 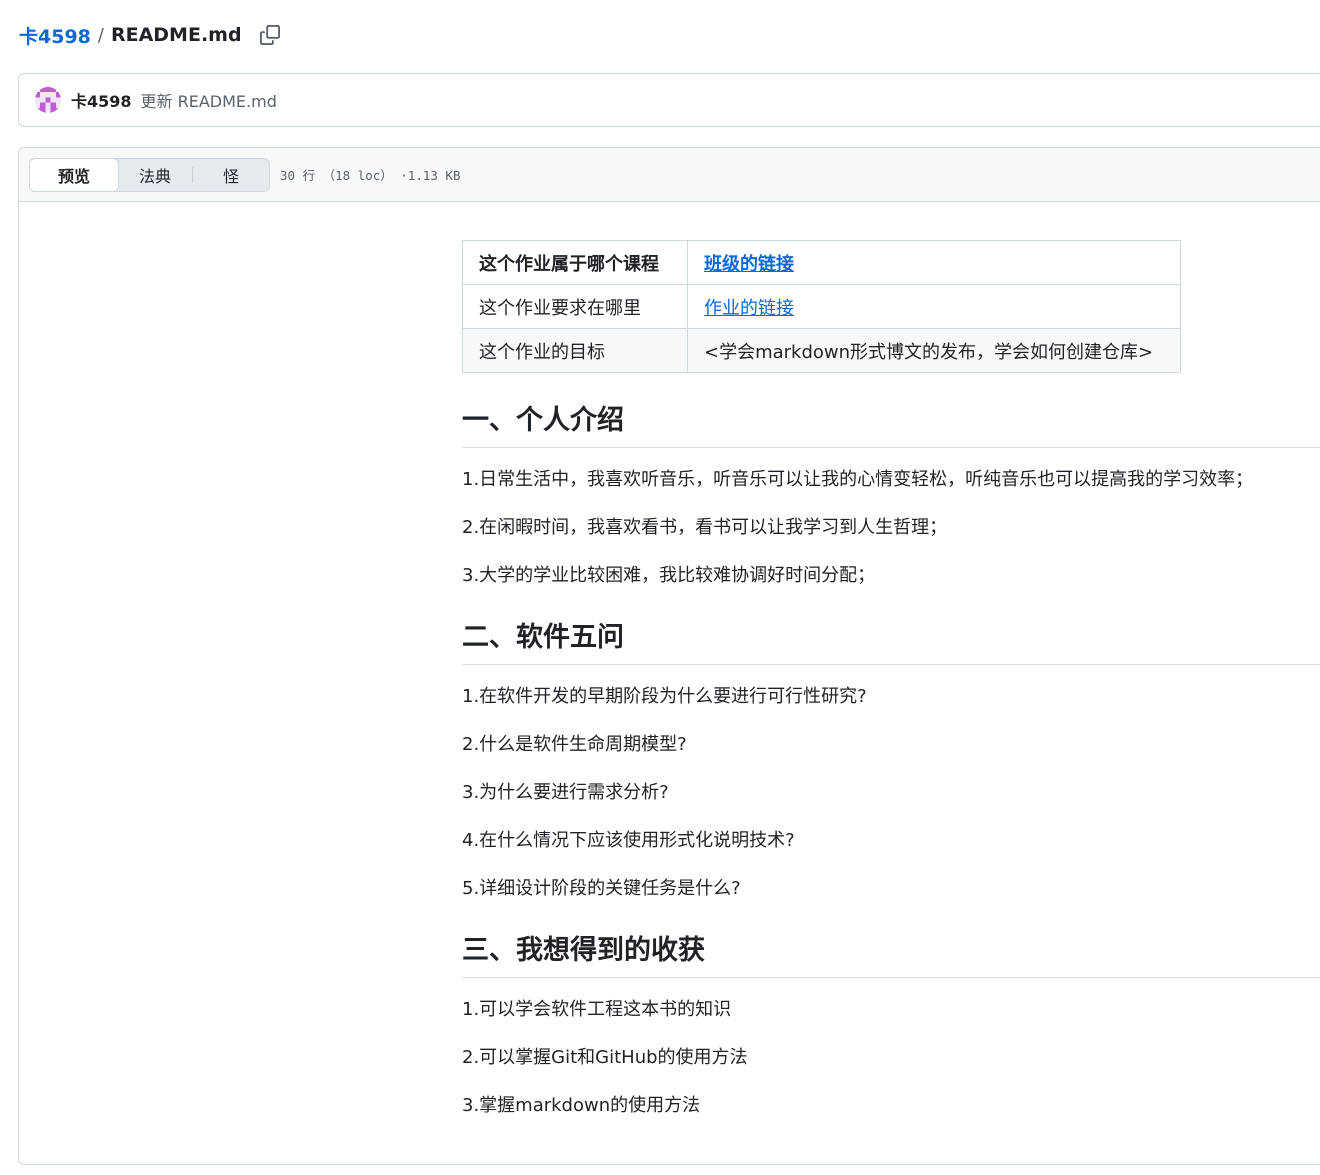 I want to click on section-heading: 二、软件五问, so click(x=891, y=642).